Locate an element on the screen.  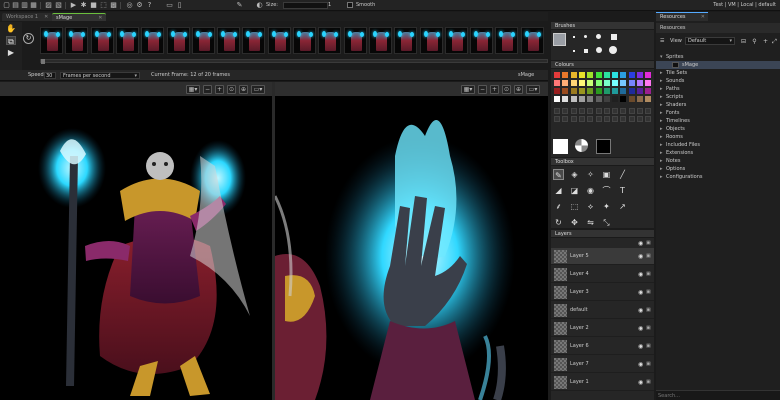
spray-tool-icon: ⸙ is located at coordinates (558, 206).